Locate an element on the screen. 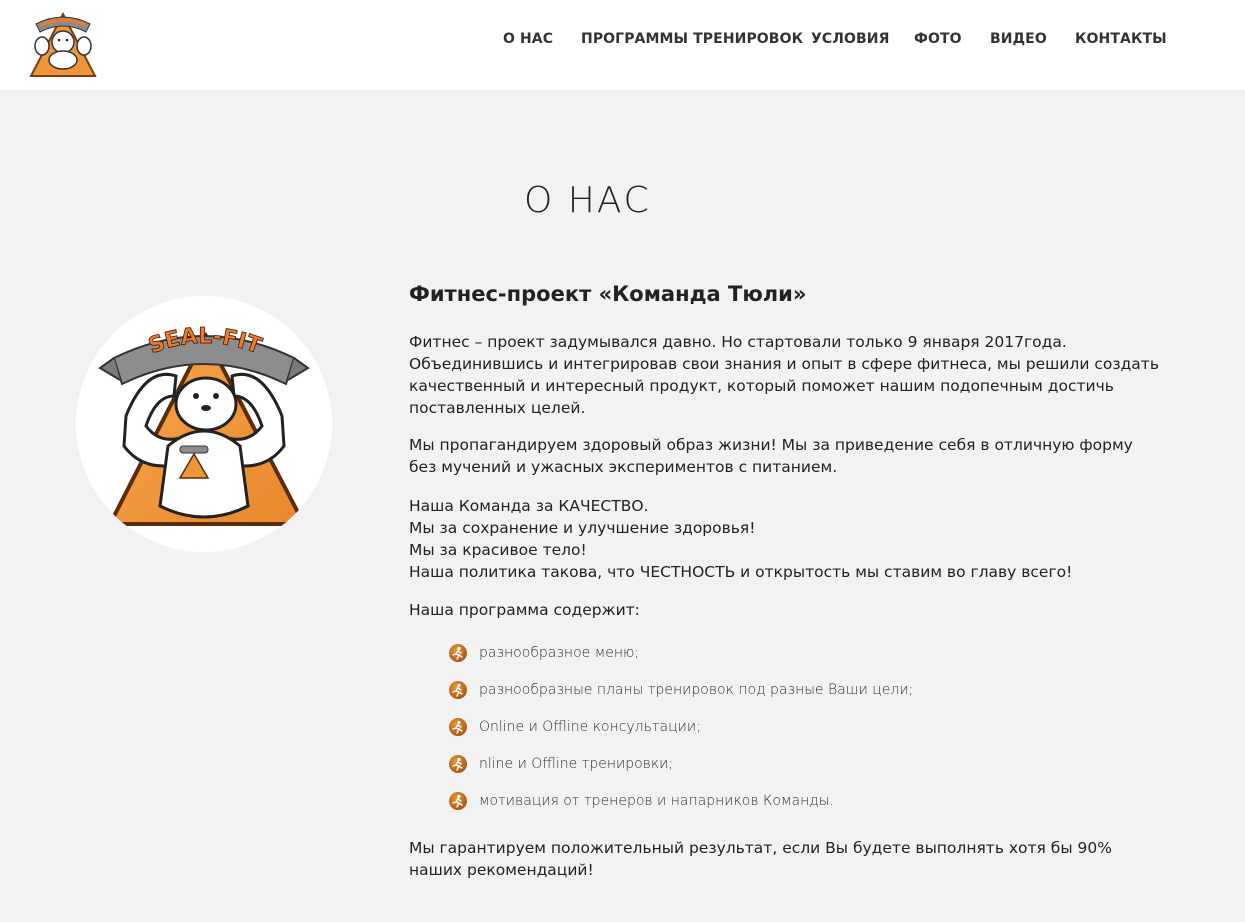 The width and height of the screenshot is (1245, 922). list-item: nline и Offline тренировки; is located at coordinates (681, 763).